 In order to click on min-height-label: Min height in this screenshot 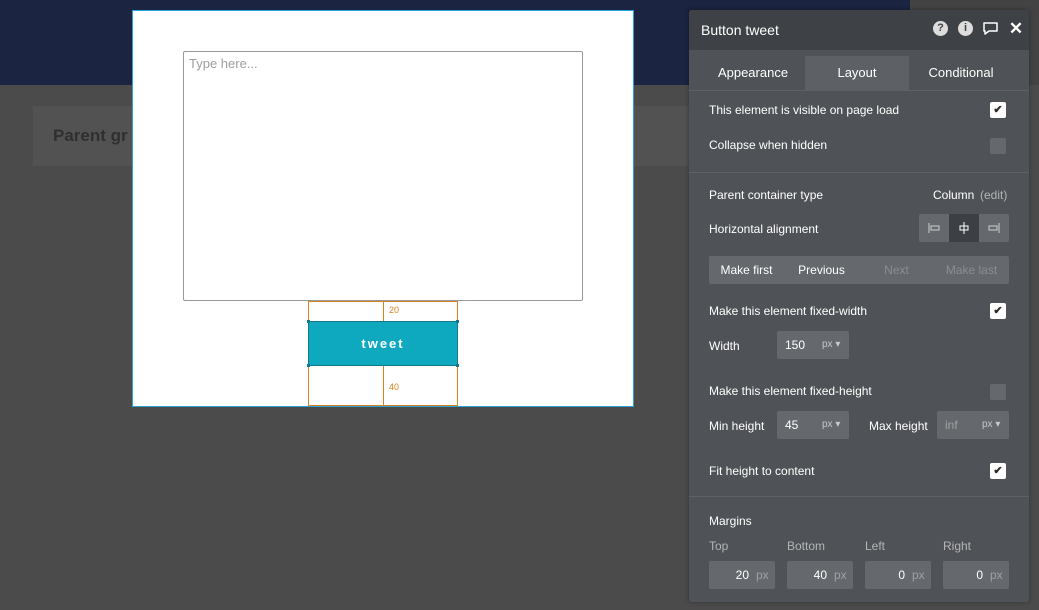, I will do `click(737, 426)`.